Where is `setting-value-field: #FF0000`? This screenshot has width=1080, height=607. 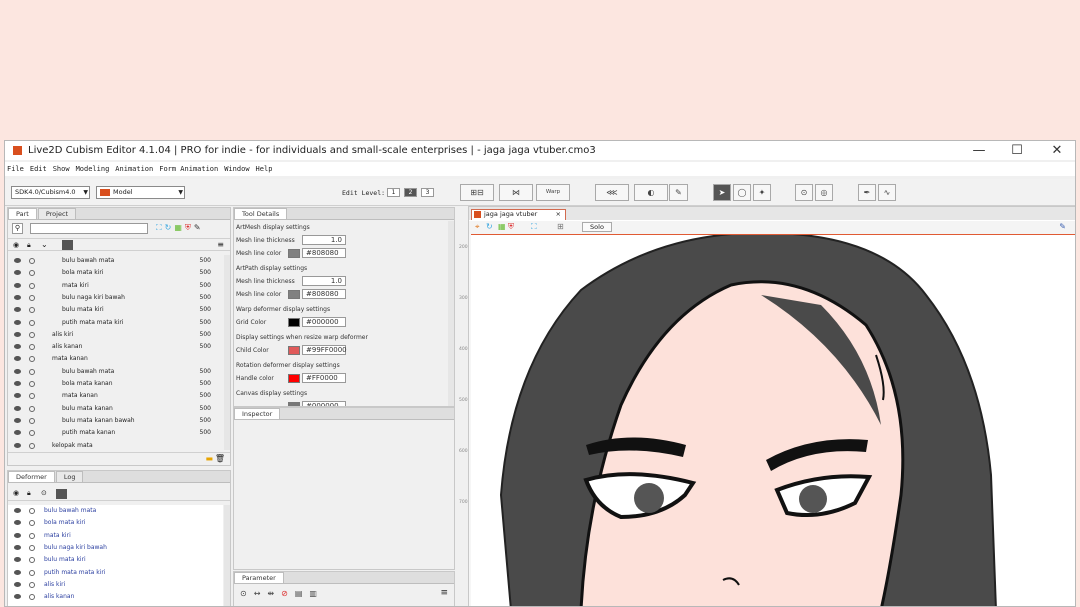 setting-value-field: #FF0000 is located at coordinates (324, 378).